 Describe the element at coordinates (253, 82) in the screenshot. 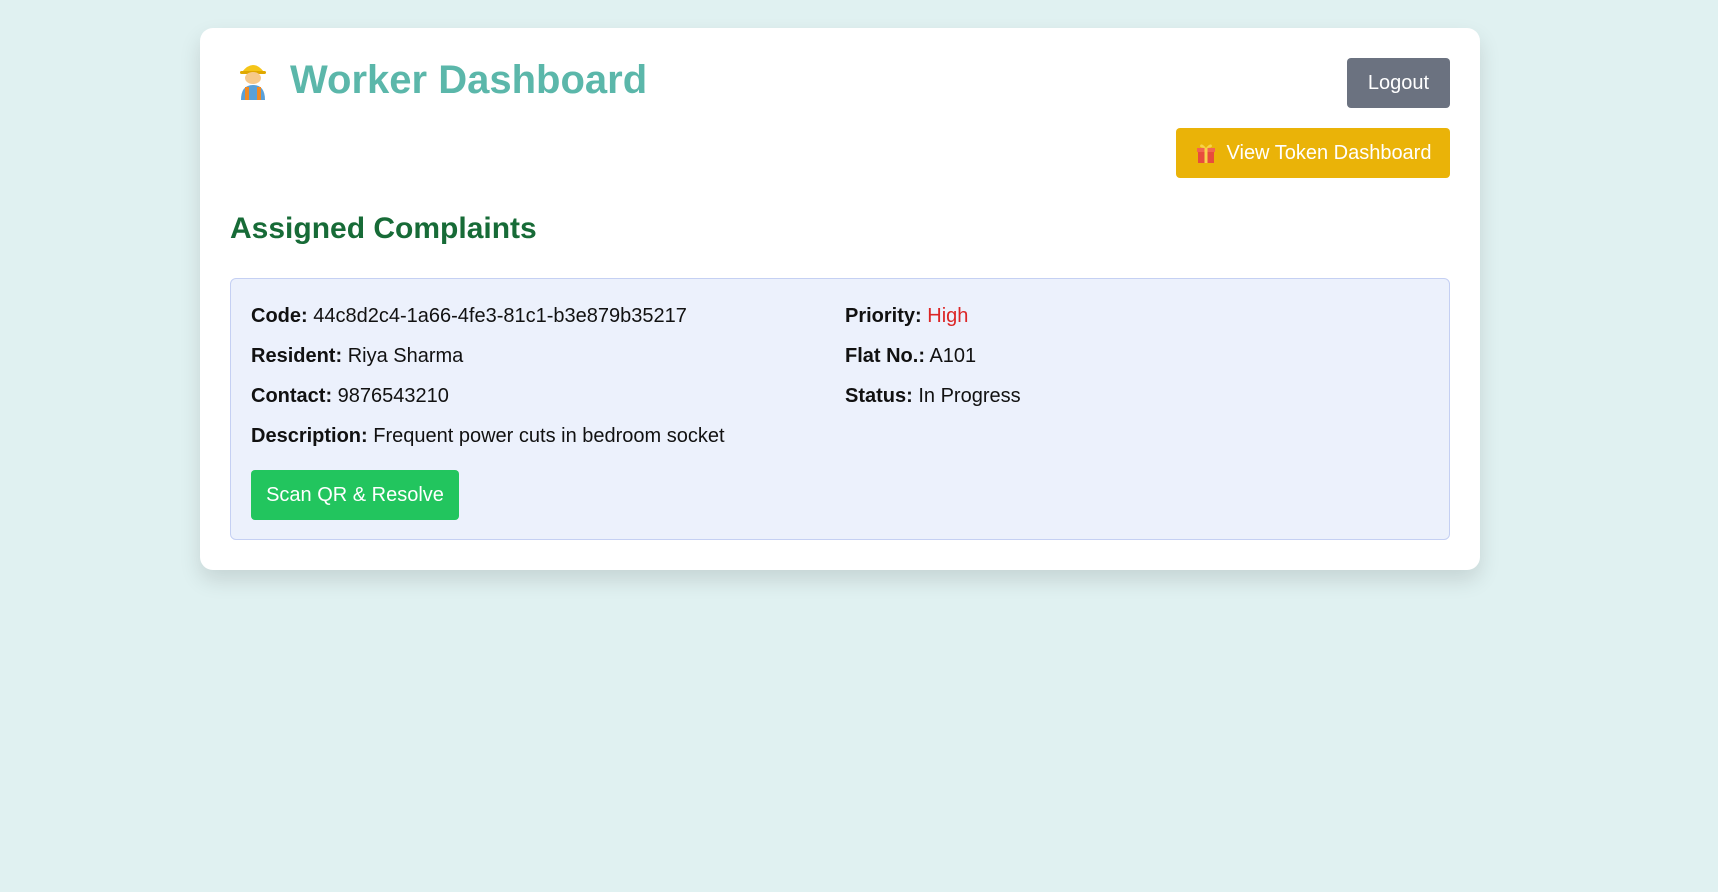

I see `construction-worker-icon` at that location.